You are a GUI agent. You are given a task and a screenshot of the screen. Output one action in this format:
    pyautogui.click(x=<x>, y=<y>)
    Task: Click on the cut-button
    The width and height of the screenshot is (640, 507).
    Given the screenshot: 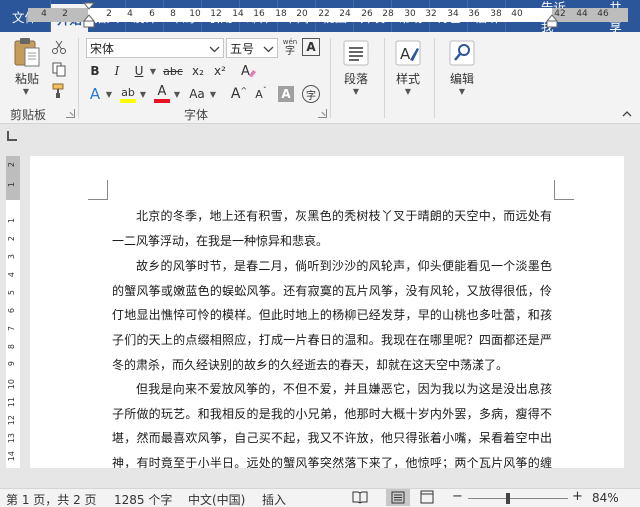 What is the action you would take?
    pyautogui.click(x=59, y=47)
    